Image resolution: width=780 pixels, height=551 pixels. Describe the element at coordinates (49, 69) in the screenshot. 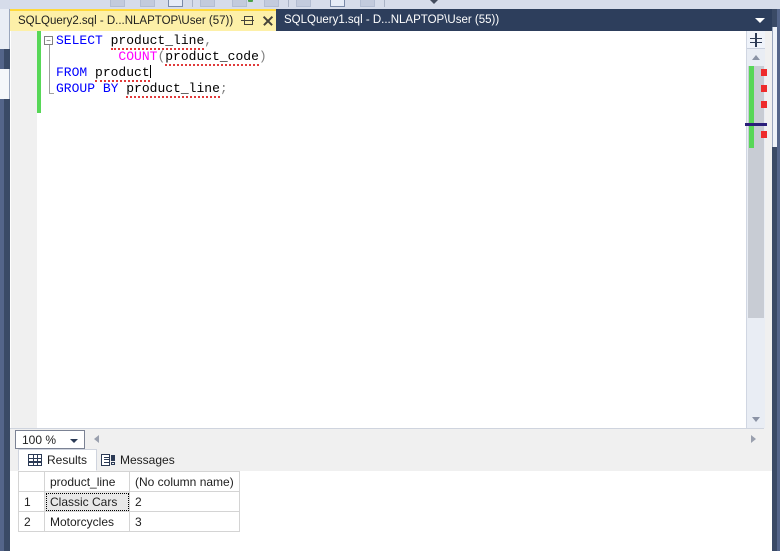

I see `outline-guide-line` at that location.